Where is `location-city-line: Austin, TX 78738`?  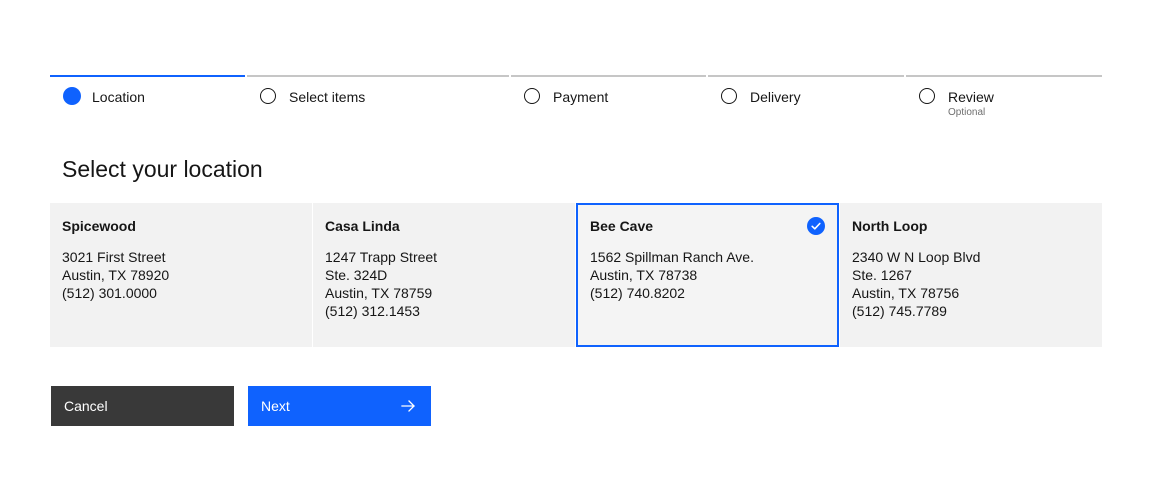
location-city-line: Austin, TX 78738 is located at coordinates (644, 275).